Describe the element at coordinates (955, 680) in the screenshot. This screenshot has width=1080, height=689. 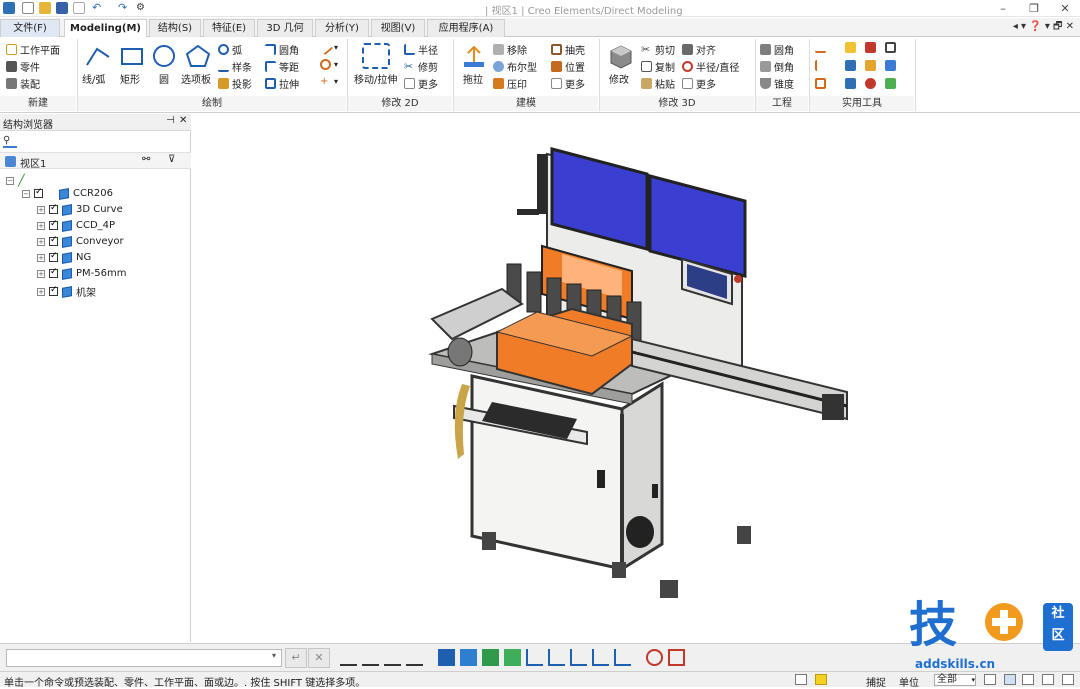
I see `scope-select: 全部 ▾` at that location.